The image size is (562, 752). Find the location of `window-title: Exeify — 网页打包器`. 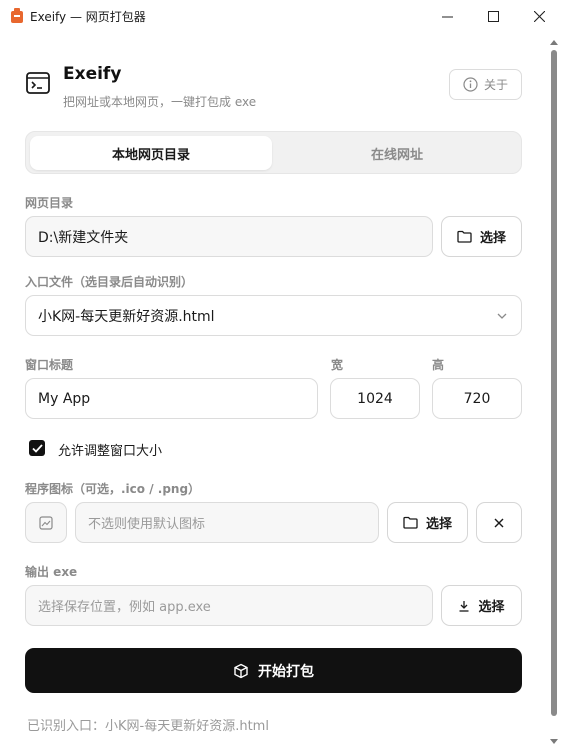

window-title: Exeify — 网页打包器 is located at coordinates (88, 17).